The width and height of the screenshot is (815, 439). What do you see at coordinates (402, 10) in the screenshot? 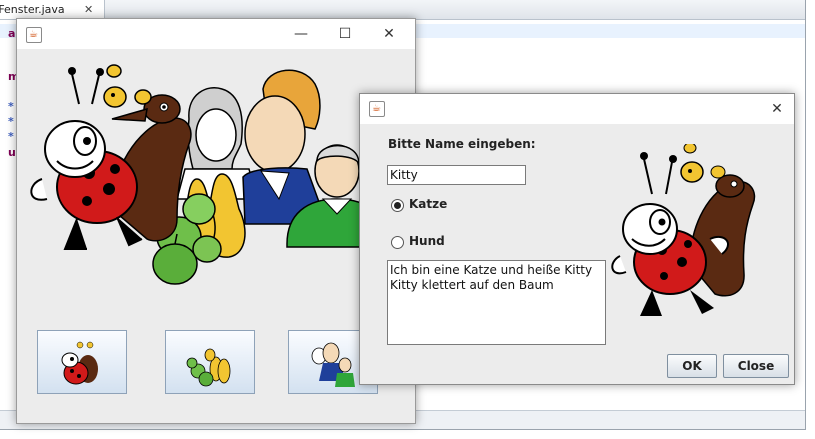
I see `editor-tab-bar: tFenster.java ✕` at bounding box center [402, 10].